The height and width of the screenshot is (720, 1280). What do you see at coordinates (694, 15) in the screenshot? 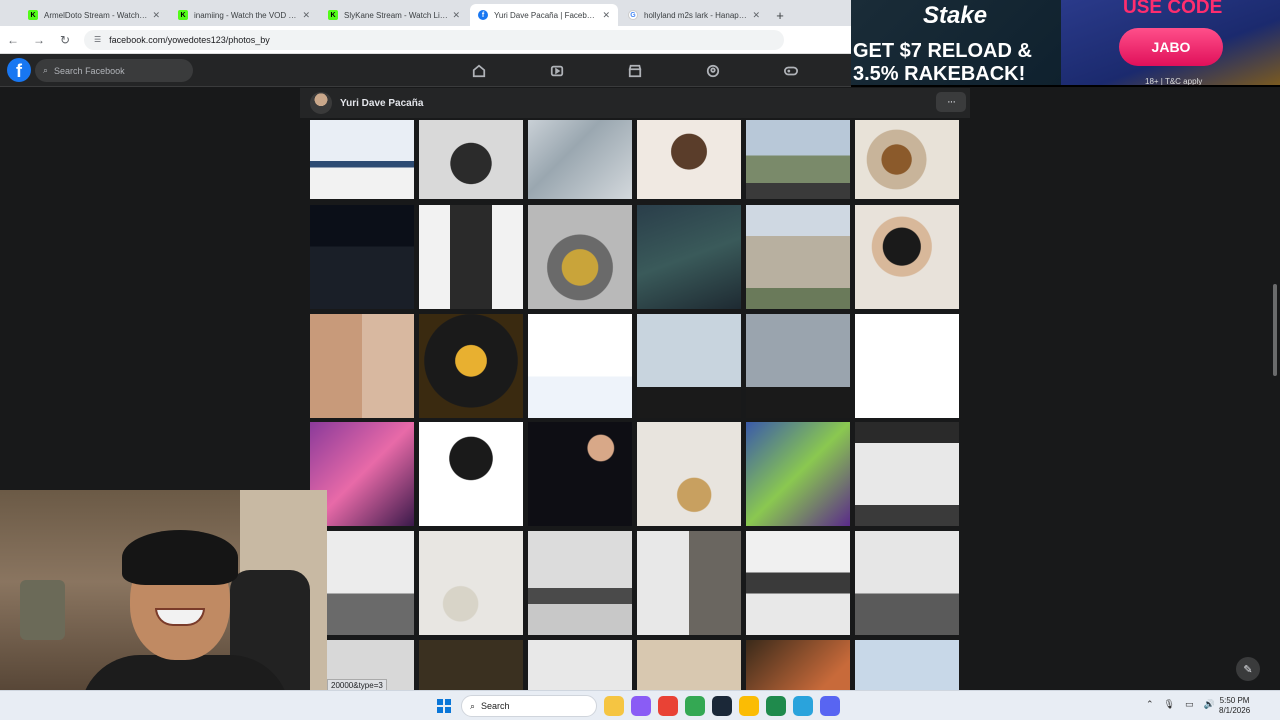
I see `browser-tab: Ghollyland m2s lark - Hanapin sa ✕` at bounding box center [694, 15].